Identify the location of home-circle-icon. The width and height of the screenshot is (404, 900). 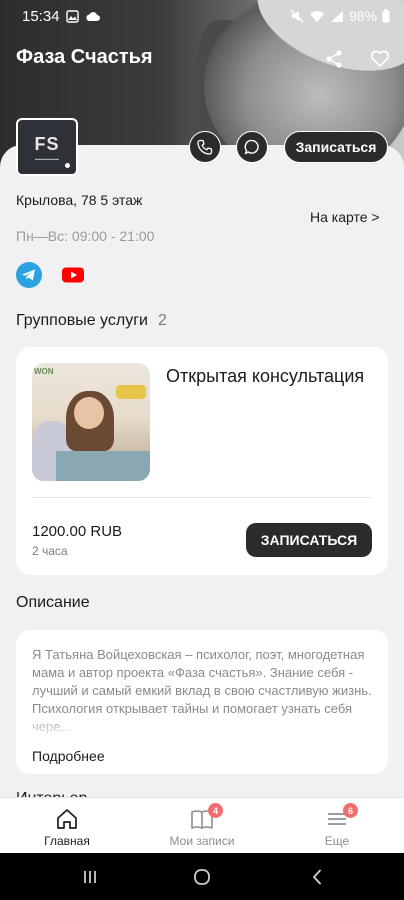
(202, 877).